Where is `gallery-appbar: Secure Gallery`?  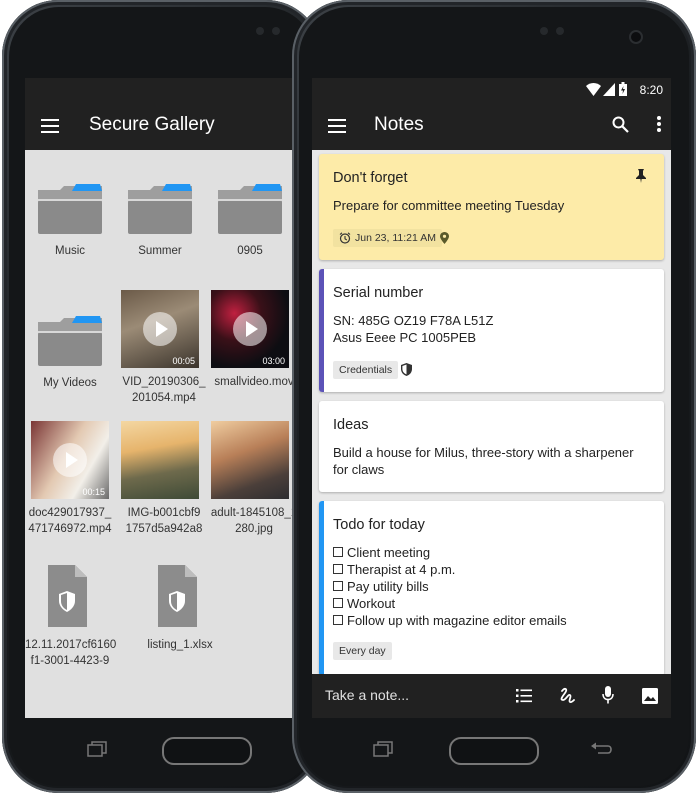 gallery-appbar: Secure Gallery is located at coordinates (170, 114).